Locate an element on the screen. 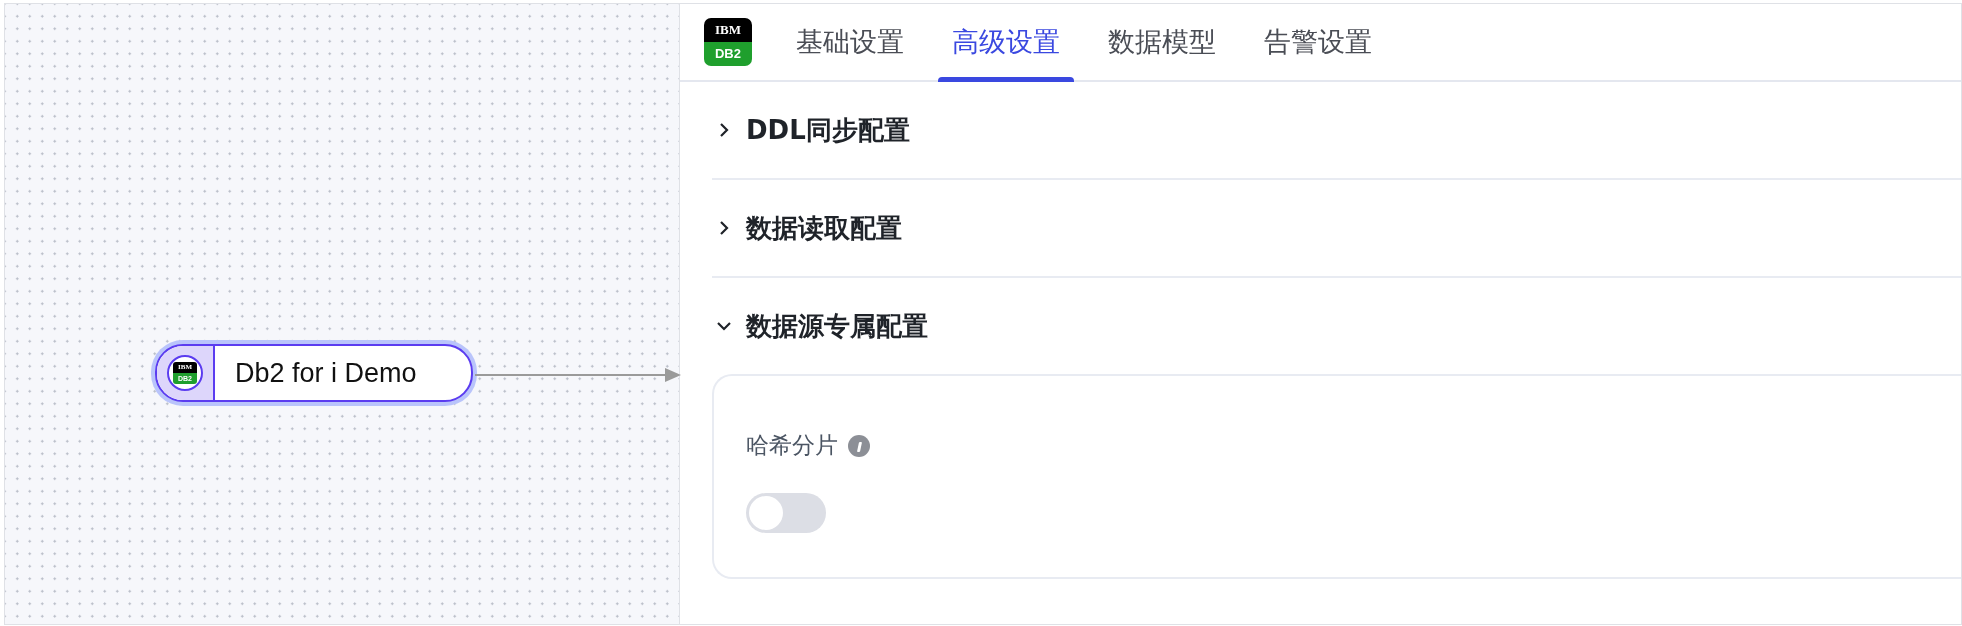 This screenshot has height=626, width=1962. section-header: 数据读取配置 is located at coordinates (1336, 228).